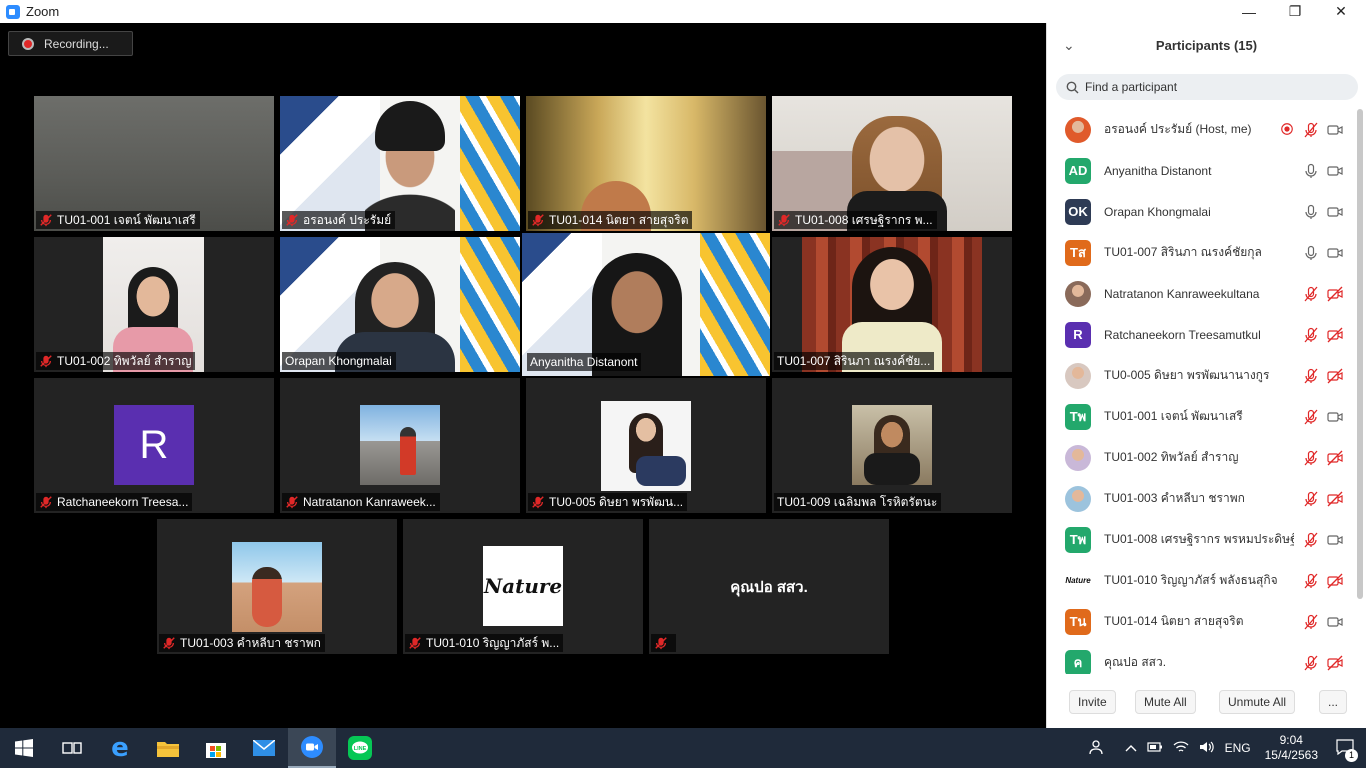 The height and width of the screenshot is (768, 1366). I want to click on video-tile: TU01-003 คำหลีบา ชราพก, so click(277, 586).